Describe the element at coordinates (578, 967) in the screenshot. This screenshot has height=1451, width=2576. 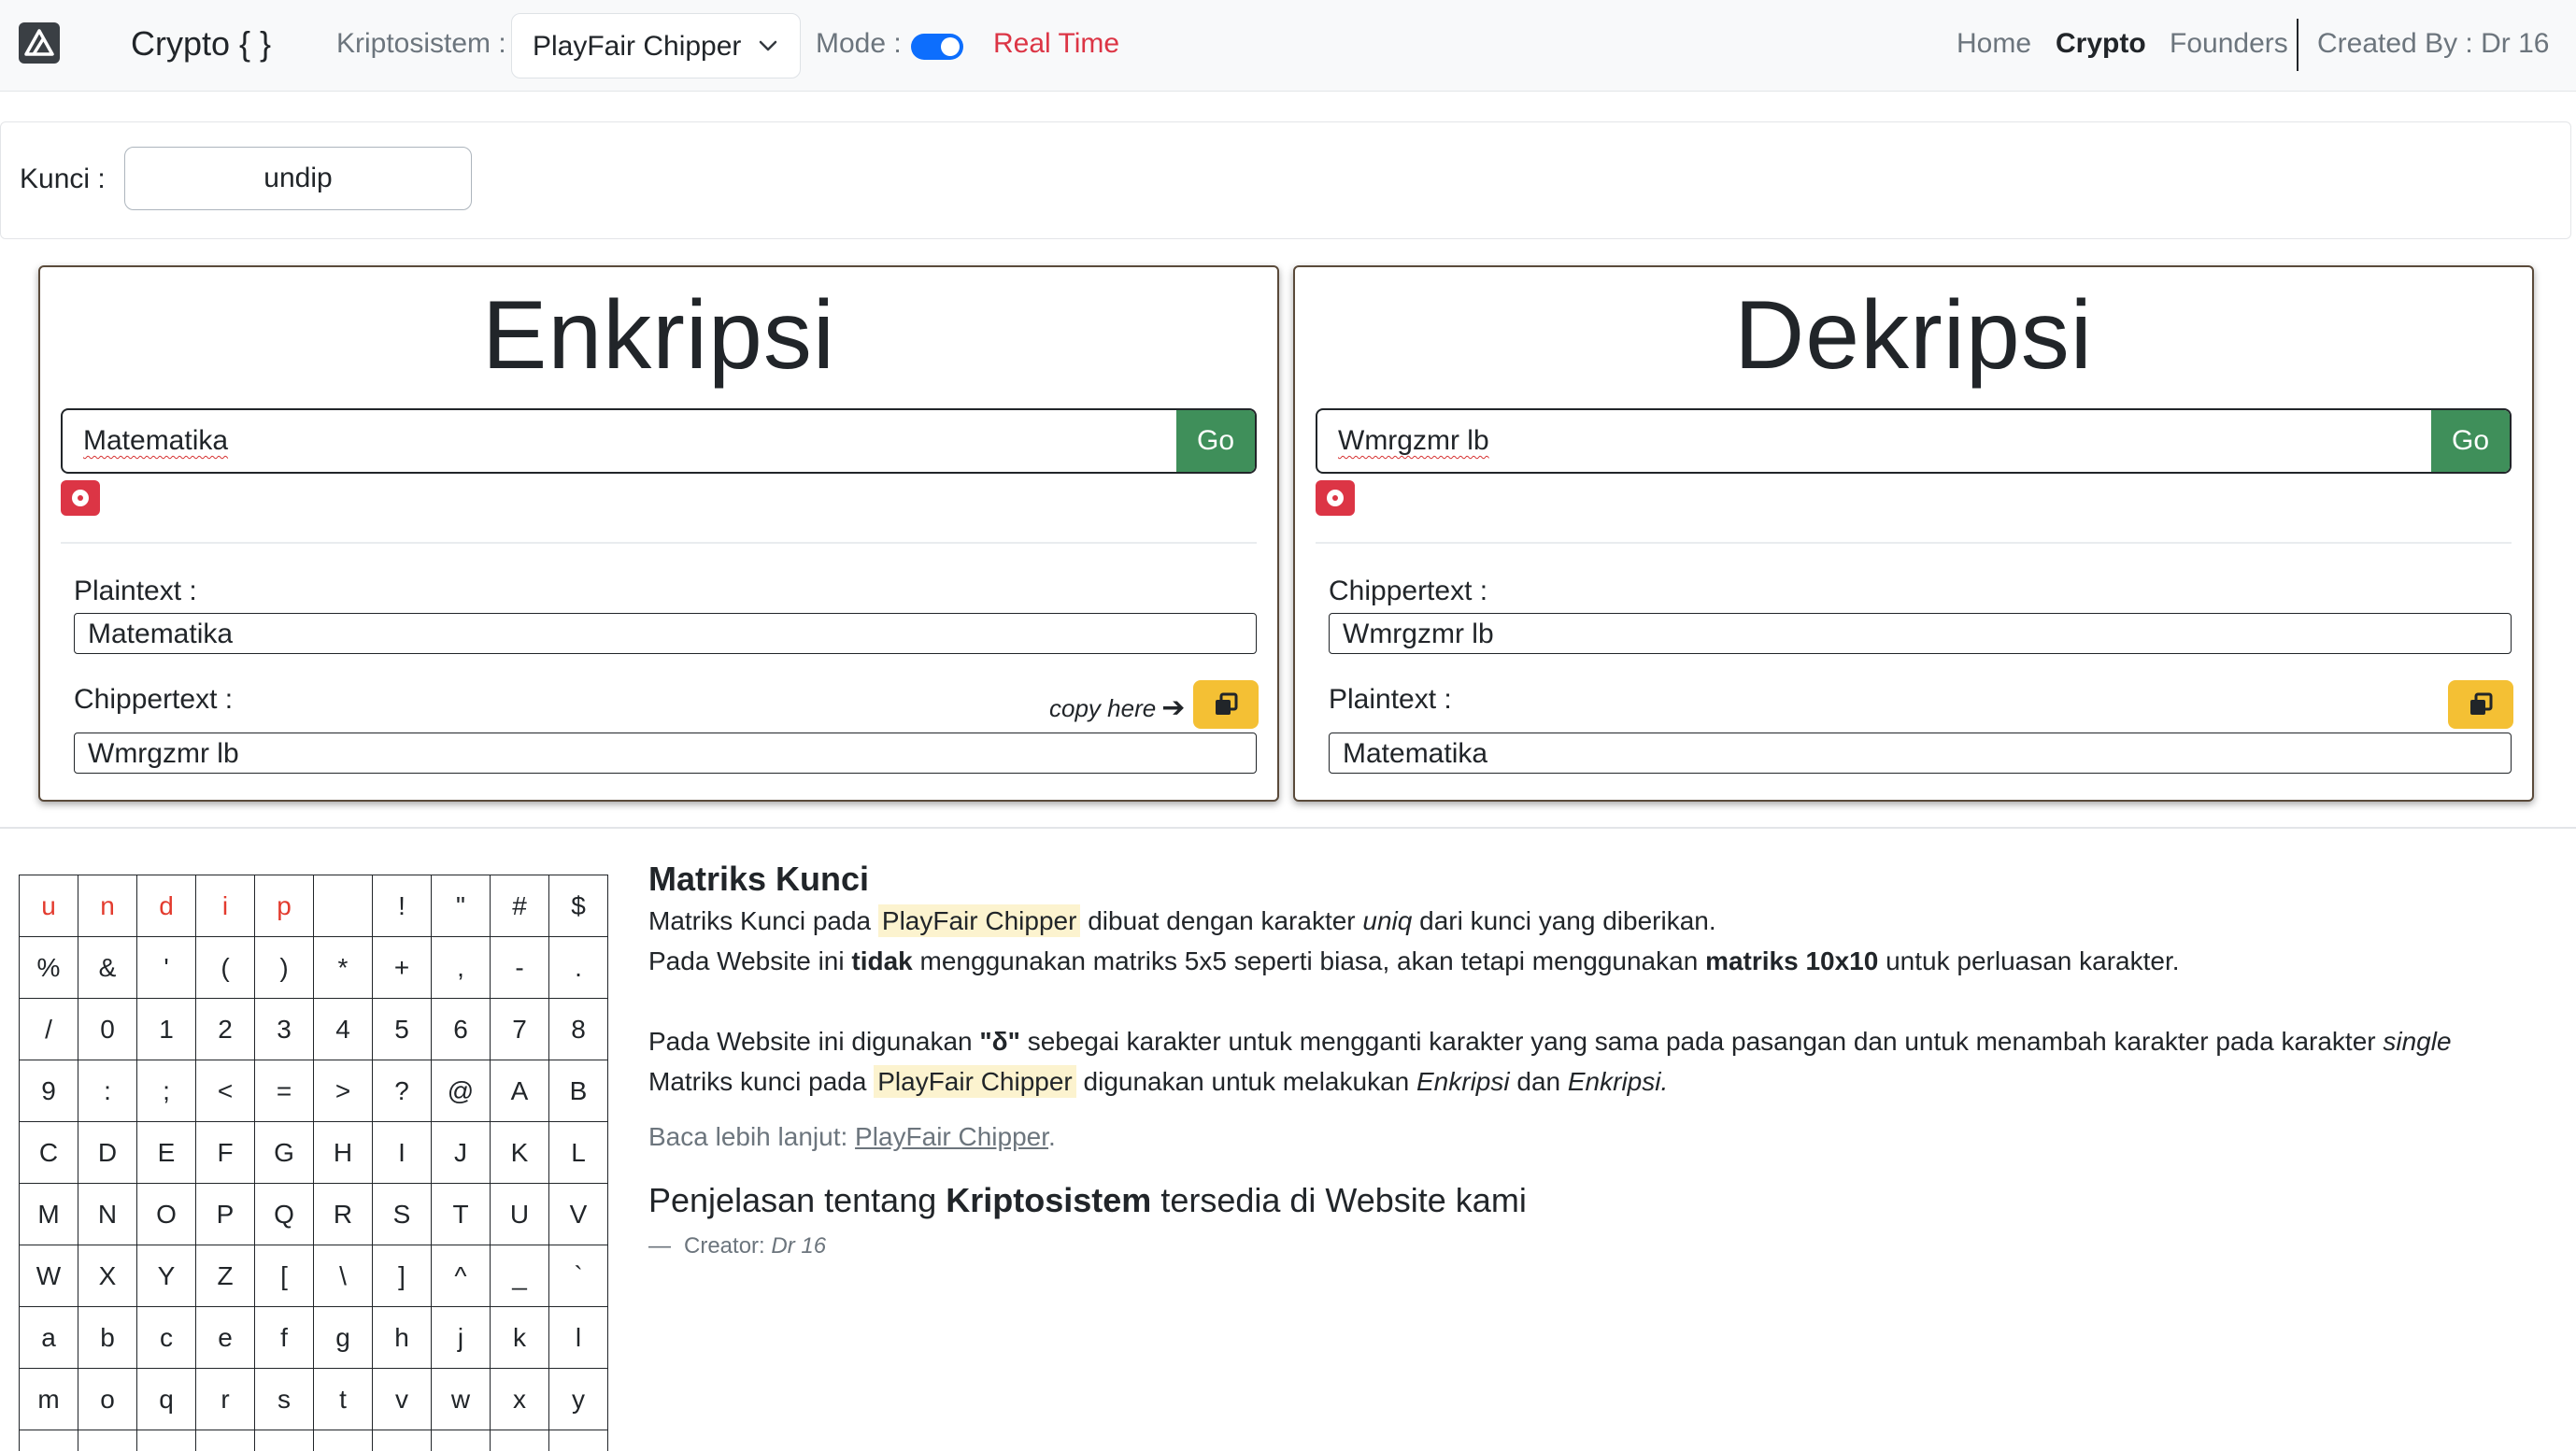
I see `matrix-cell: .` at that location.